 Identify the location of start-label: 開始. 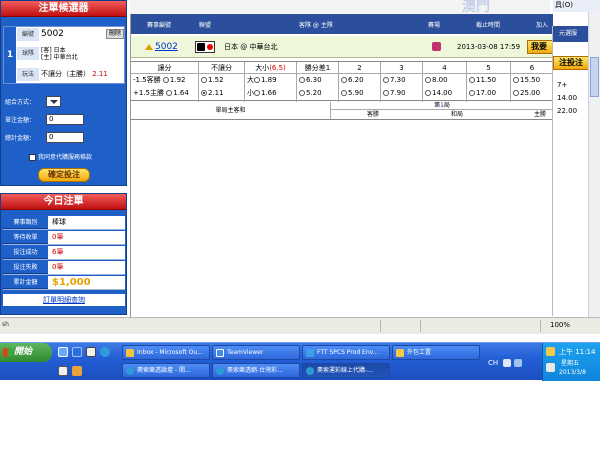
(23, 352).